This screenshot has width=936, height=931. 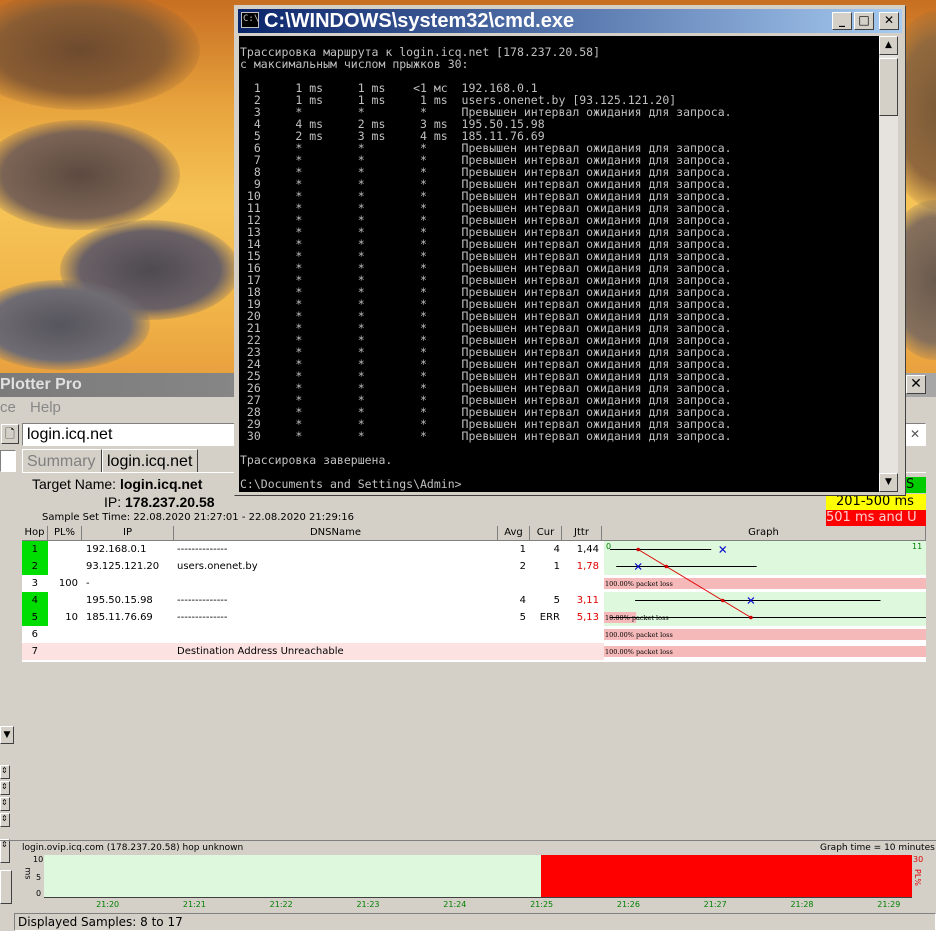 I want to click on time-tick-label: 21:25, so click(x=542, y=904).